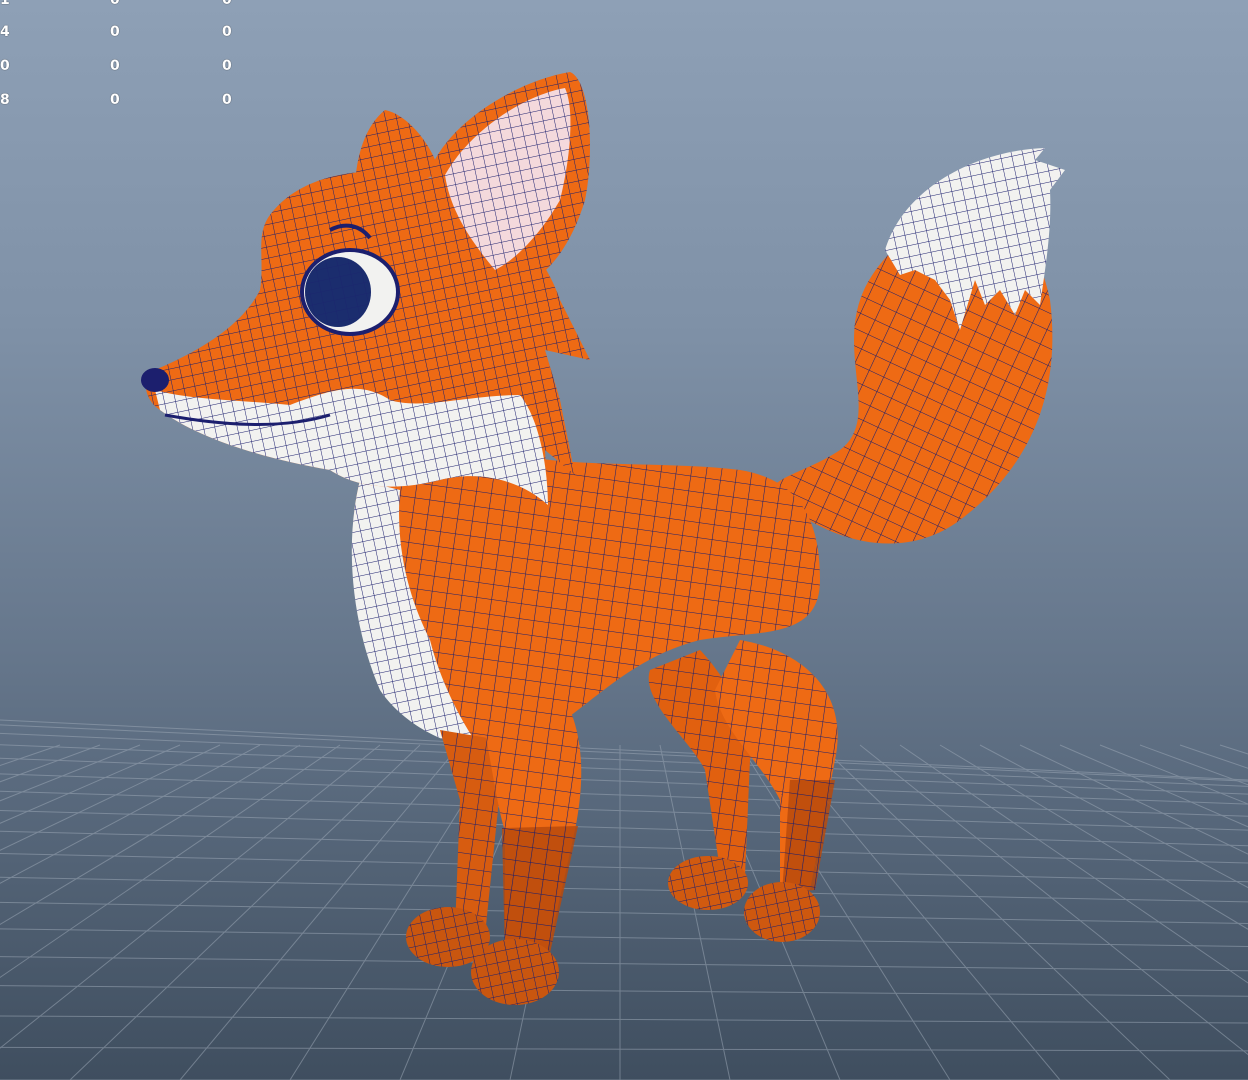  I want to click on head, so click(365, 289).